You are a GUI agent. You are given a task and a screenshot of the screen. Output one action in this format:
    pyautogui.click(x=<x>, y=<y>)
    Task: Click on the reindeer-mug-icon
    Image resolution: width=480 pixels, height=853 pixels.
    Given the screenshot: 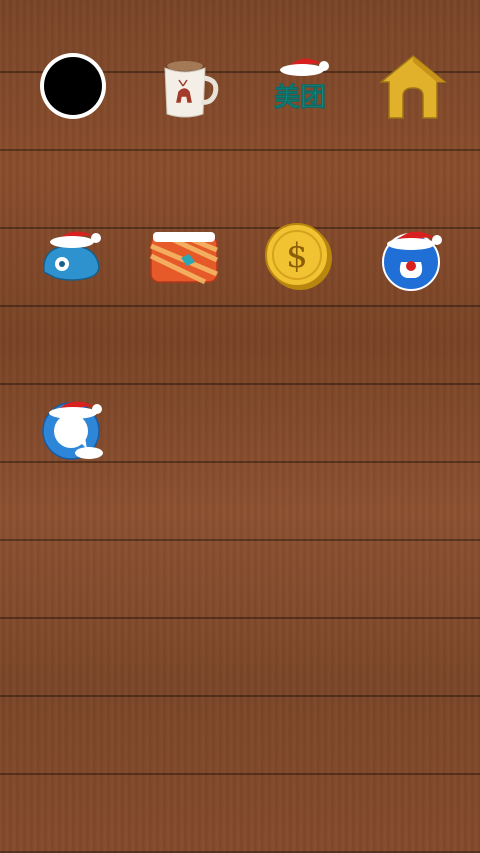 What is the action you would take?
    pyautogui.click(x=191, y=89)
    